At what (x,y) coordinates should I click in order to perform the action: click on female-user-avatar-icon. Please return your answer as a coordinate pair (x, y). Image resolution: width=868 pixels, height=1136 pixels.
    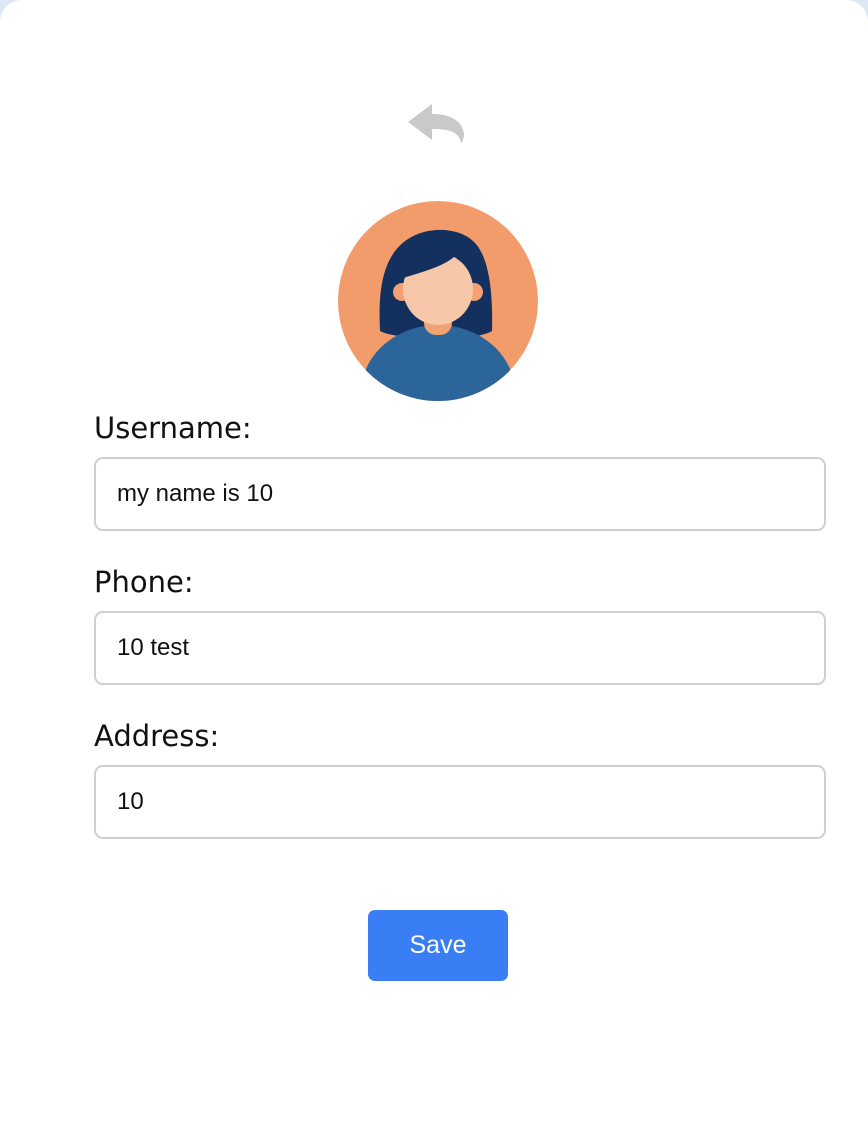
    Looking at the image, I should click on (438, 301).